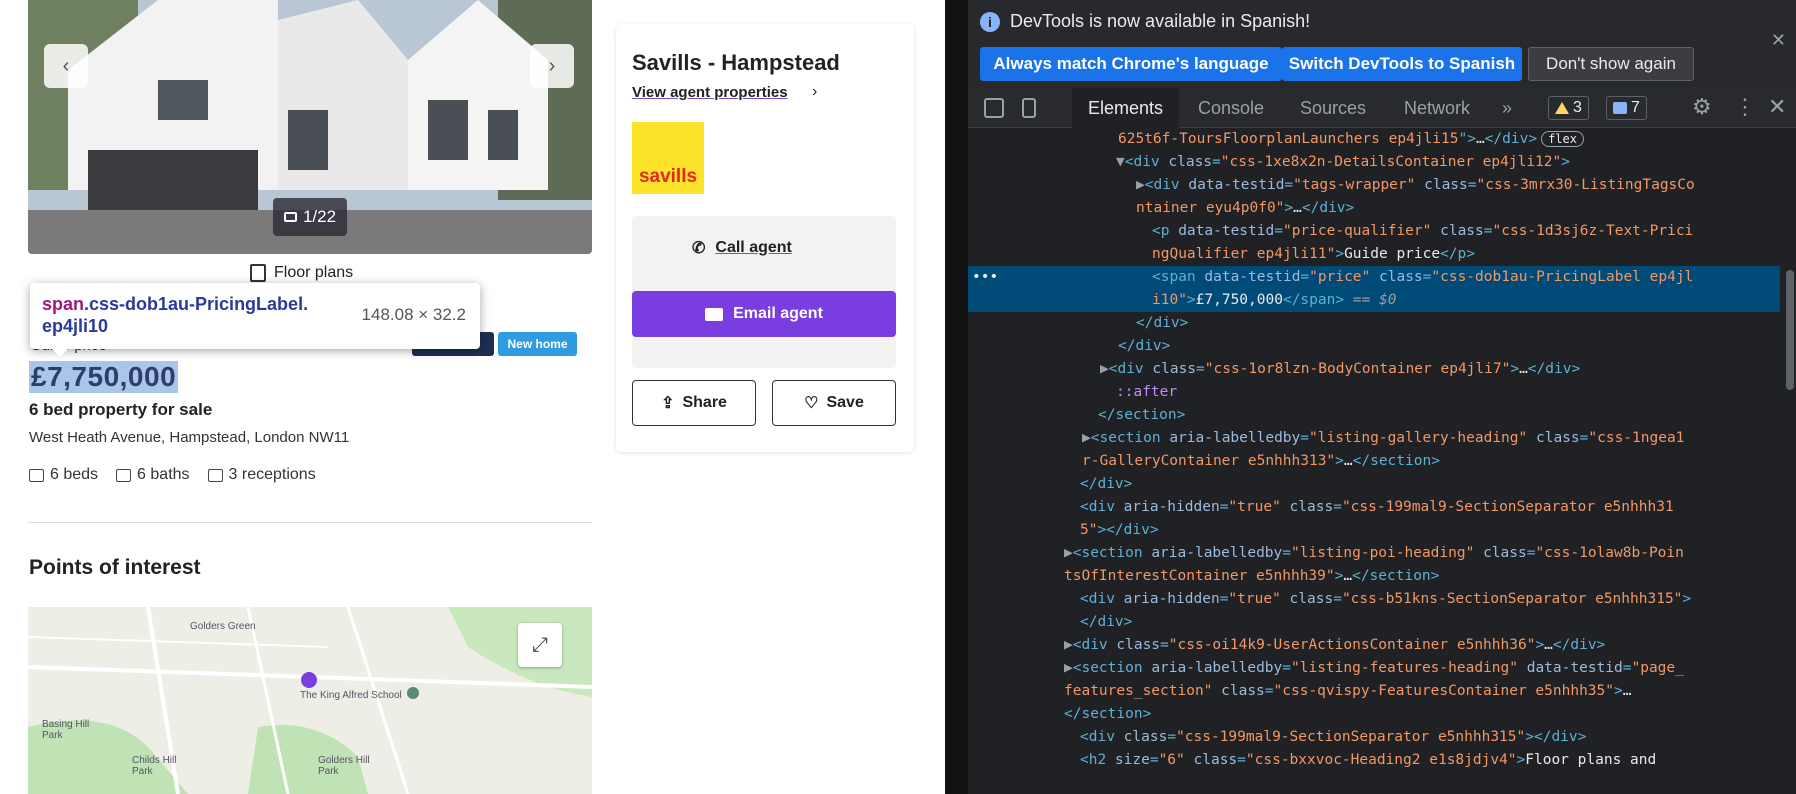 The width and height of the screenshot is (1796, 794). What do you see at coordinates (1620, 108) in the screenshot?
I see `message-icon` at bounding box center [1620, 108].